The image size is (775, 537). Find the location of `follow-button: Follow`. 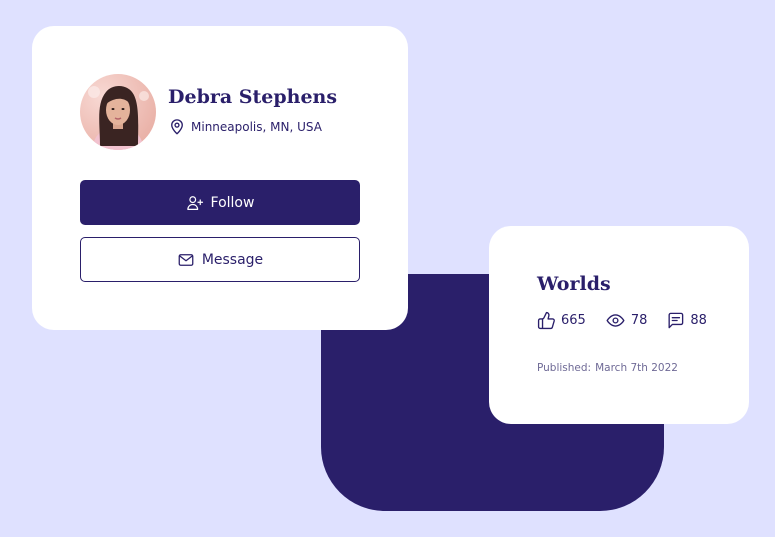

follow-button: Follow is located at coordinates (220, 202).